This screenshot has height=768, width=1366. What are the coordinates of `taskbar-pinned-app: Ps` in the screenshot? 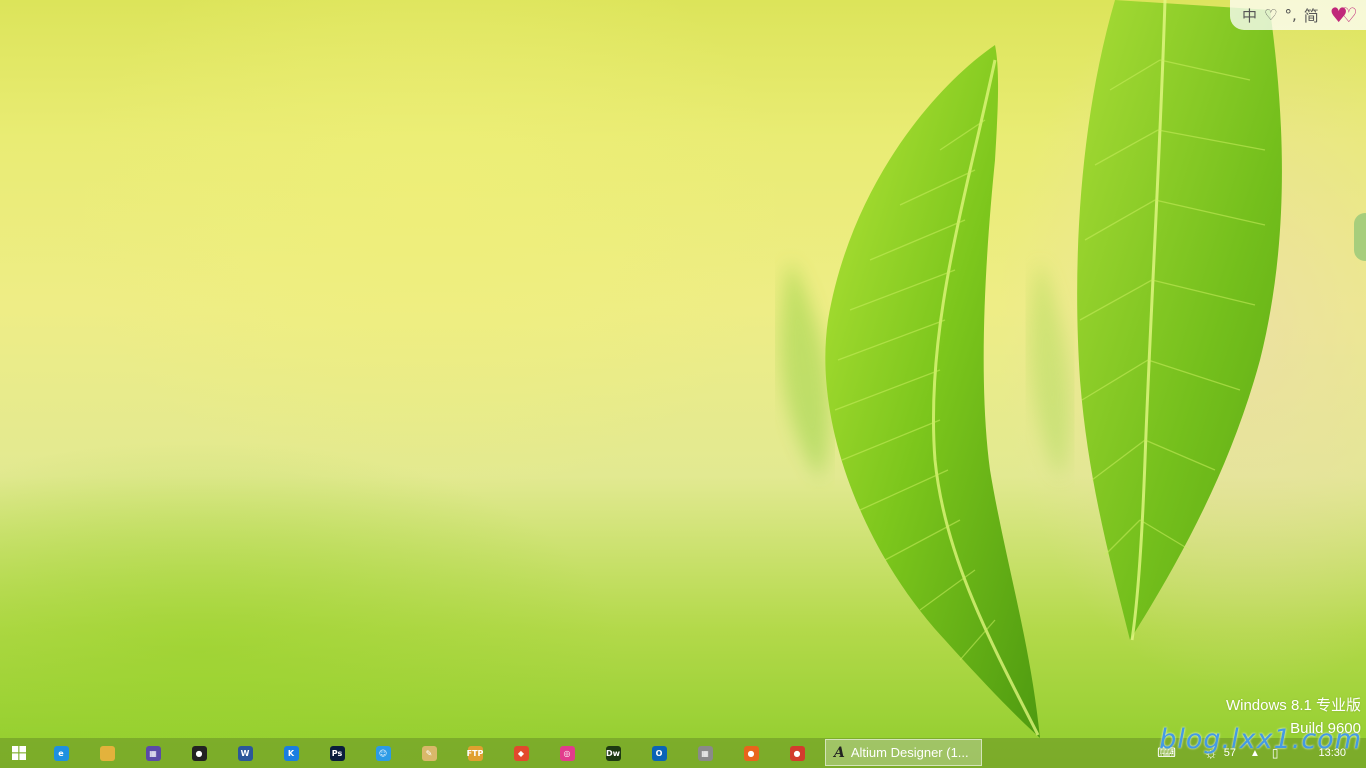 It's located at (337, 753).